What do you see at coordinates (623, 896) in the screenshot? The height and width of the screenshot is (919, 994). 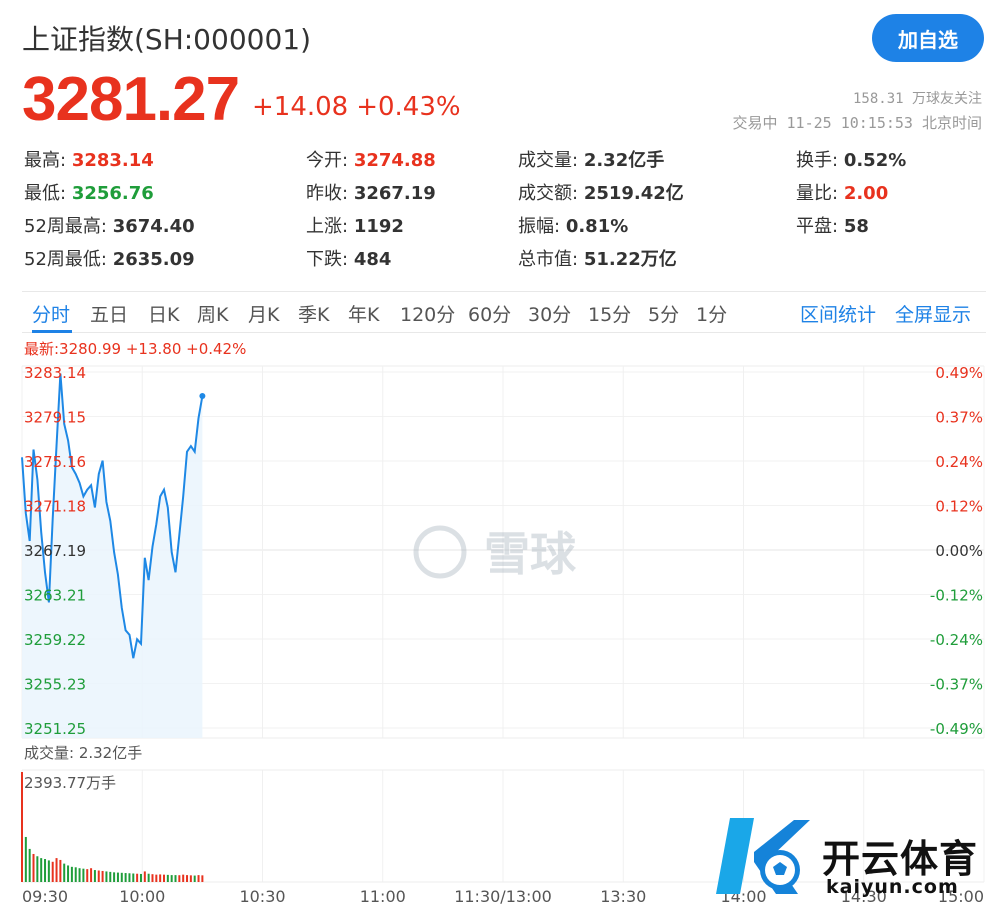 I see `x-tick: 13:30` at bounding box center [623, 896].